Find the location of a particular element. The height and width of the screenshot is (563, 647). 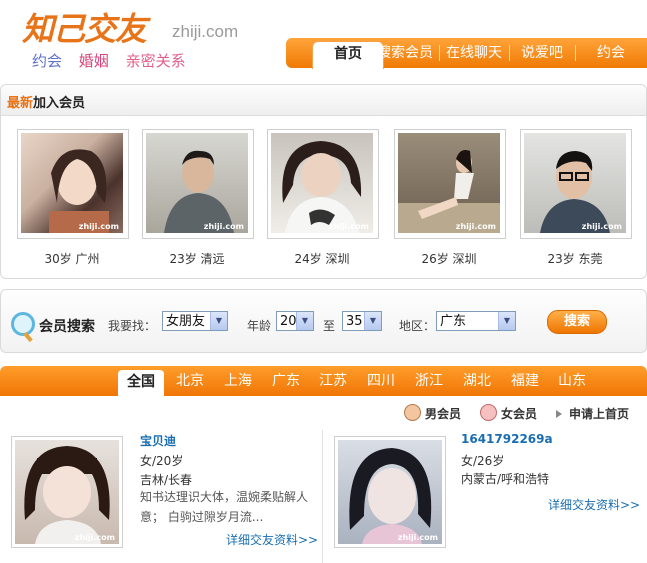

member-caption: 23岁 清远 is located at coordinates (197, 258).